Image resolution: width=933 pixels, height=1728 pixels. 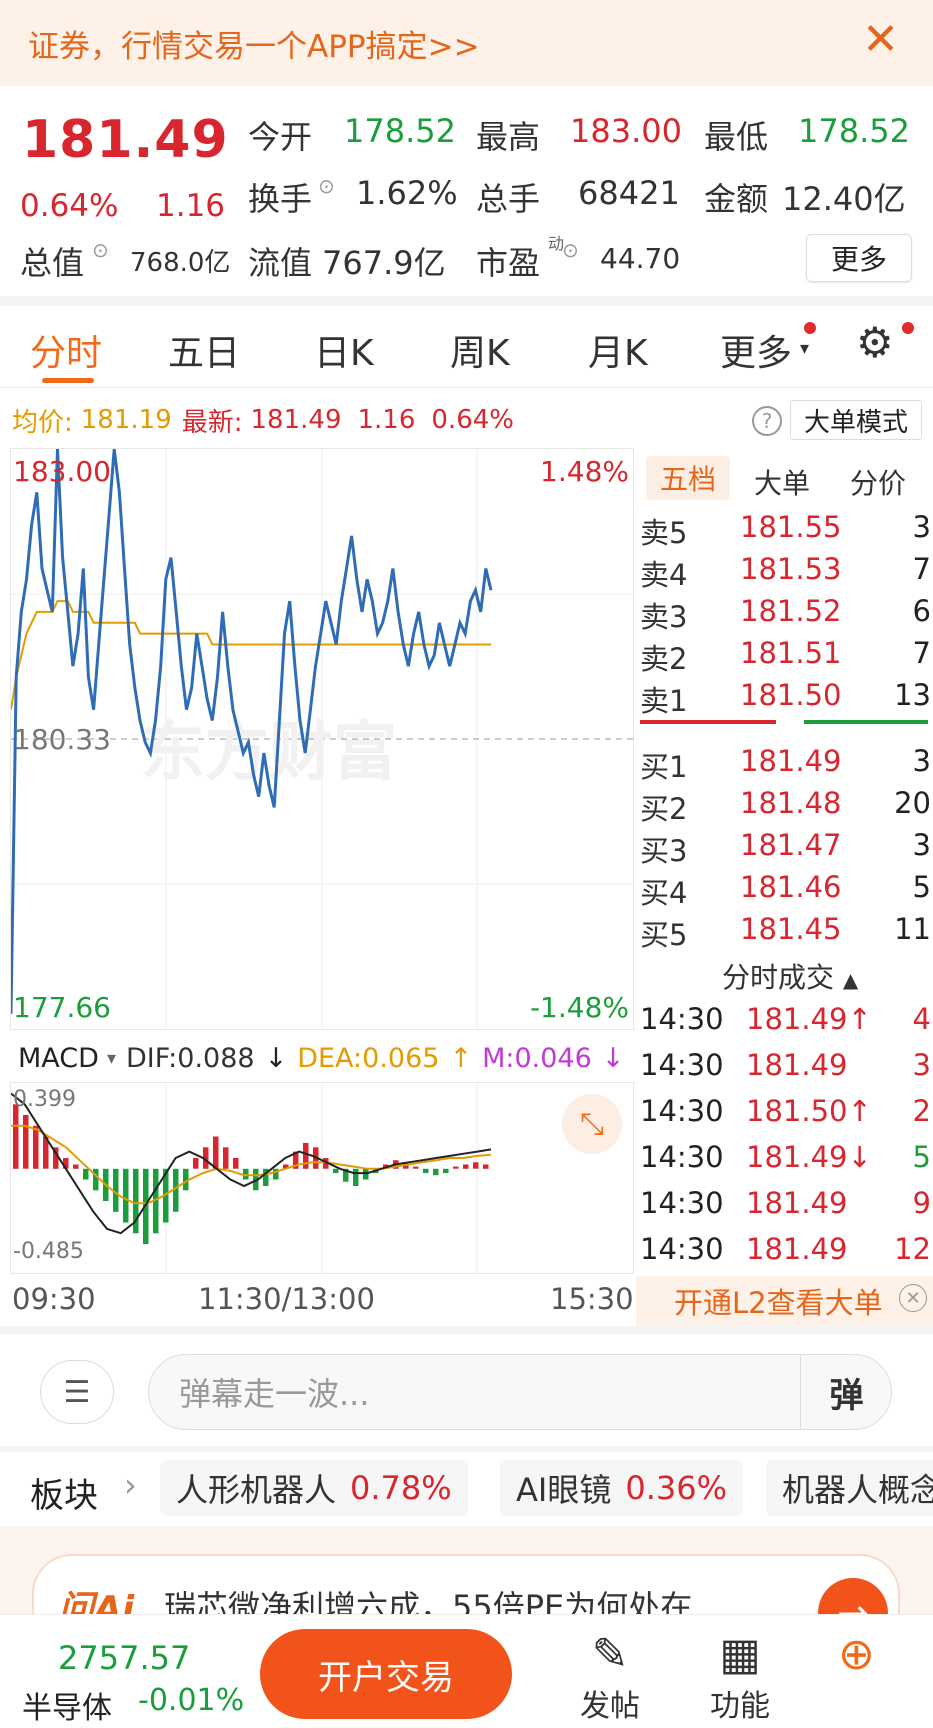 I want to click on latest-chg: 1.16, so click(x=386, y=420).